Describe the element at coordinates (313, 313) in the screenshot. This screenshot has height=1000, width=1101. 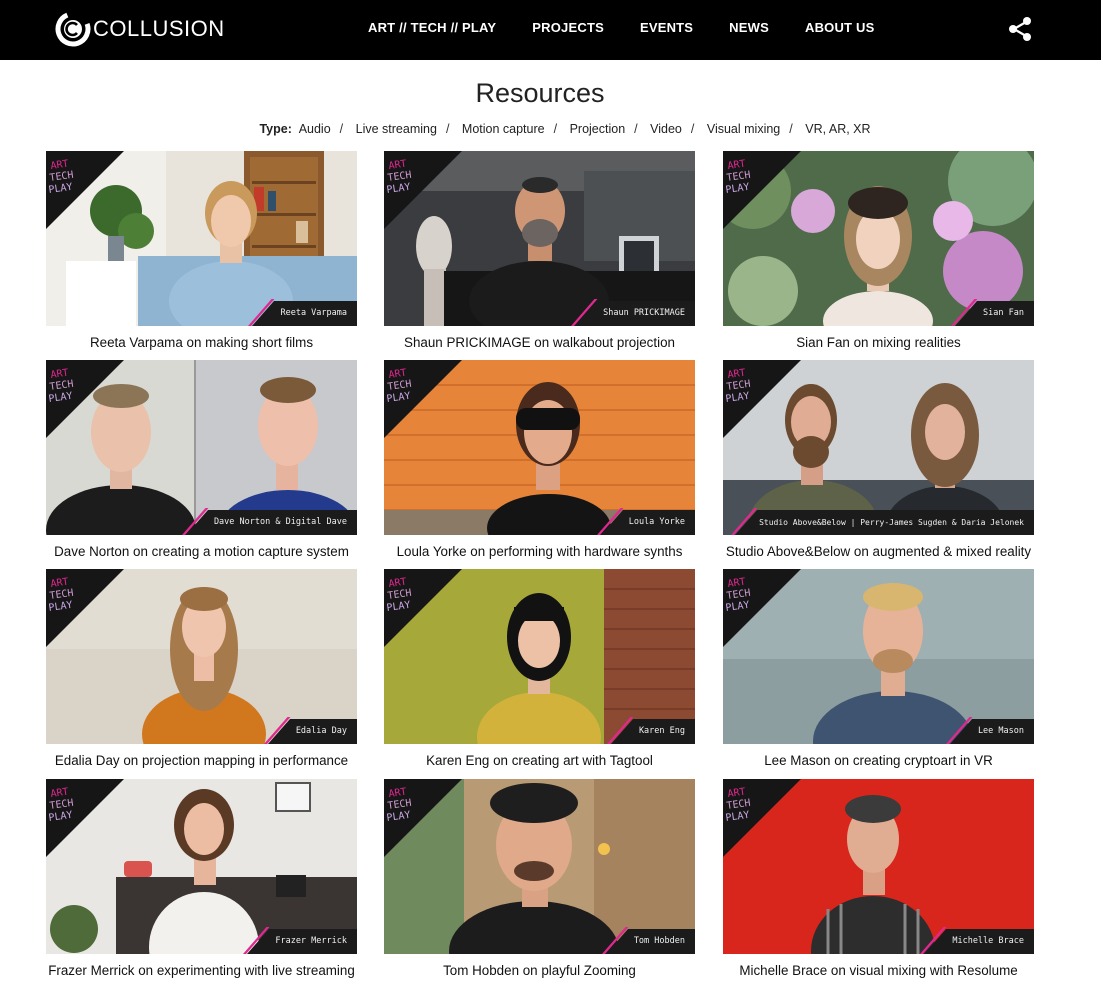
I see `name-tag: Reeta Varpama` at that location.